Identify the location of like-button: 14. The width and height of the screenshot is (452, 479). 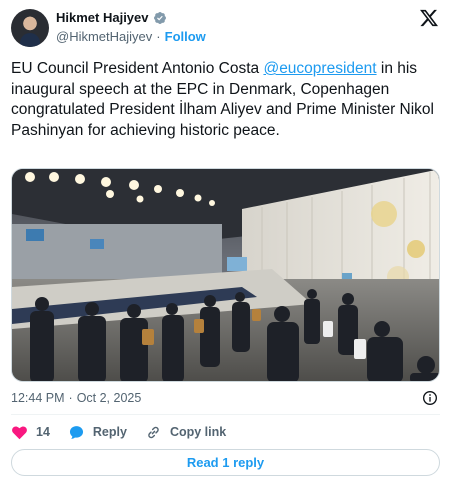
(30, 432).